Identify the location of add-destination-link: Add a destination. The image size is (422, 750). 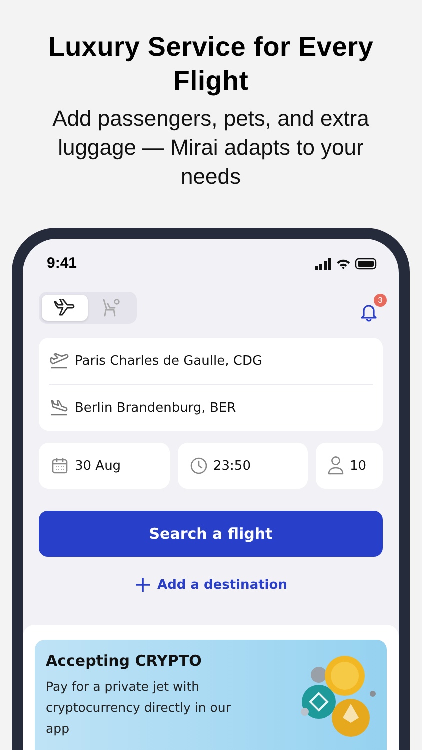
(211, 585).